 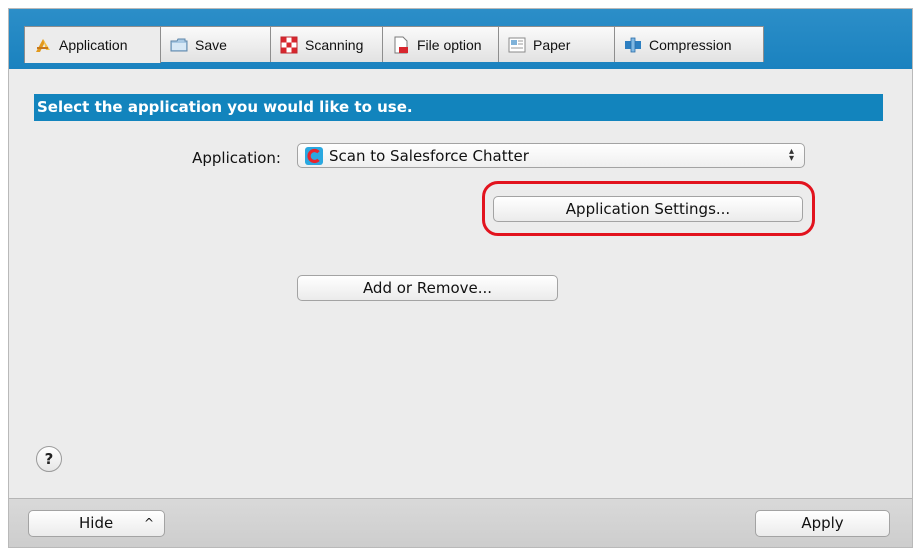 I want to click on tab-compression: Compression, so click(x=689, y=44).